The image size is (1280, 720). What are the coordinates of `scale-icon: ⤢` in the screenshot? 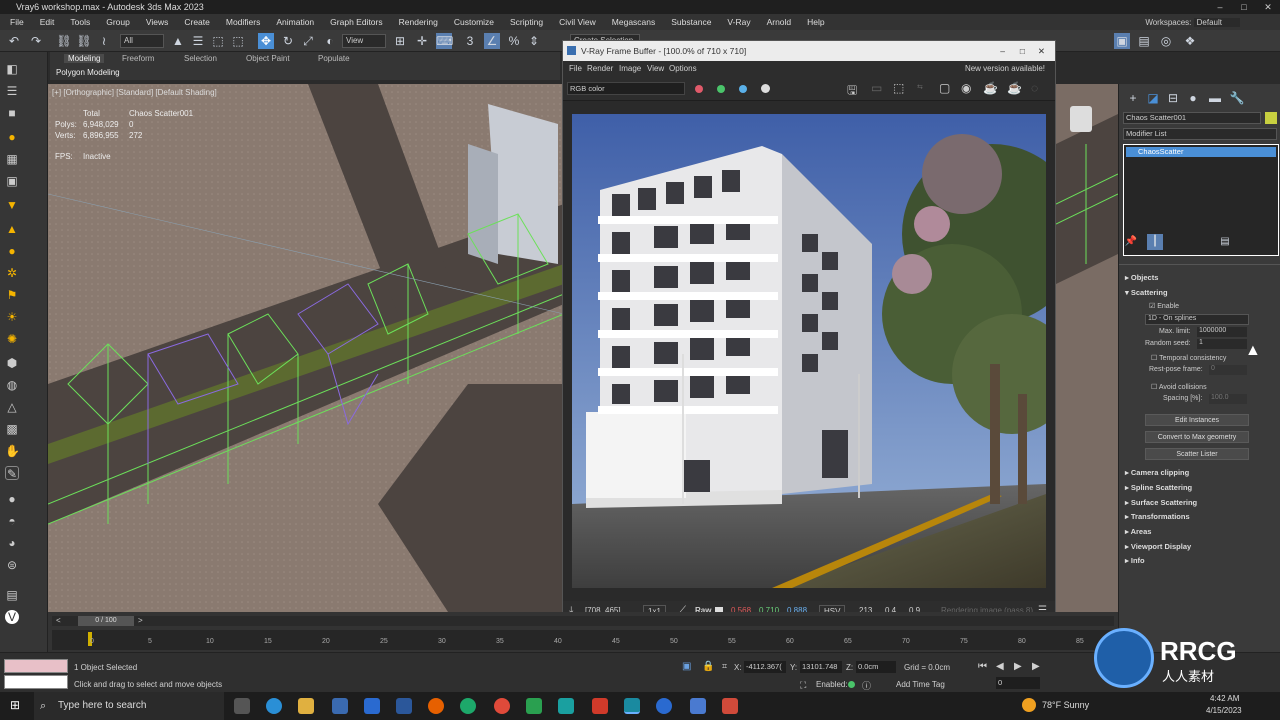 It's located at (308, 41).